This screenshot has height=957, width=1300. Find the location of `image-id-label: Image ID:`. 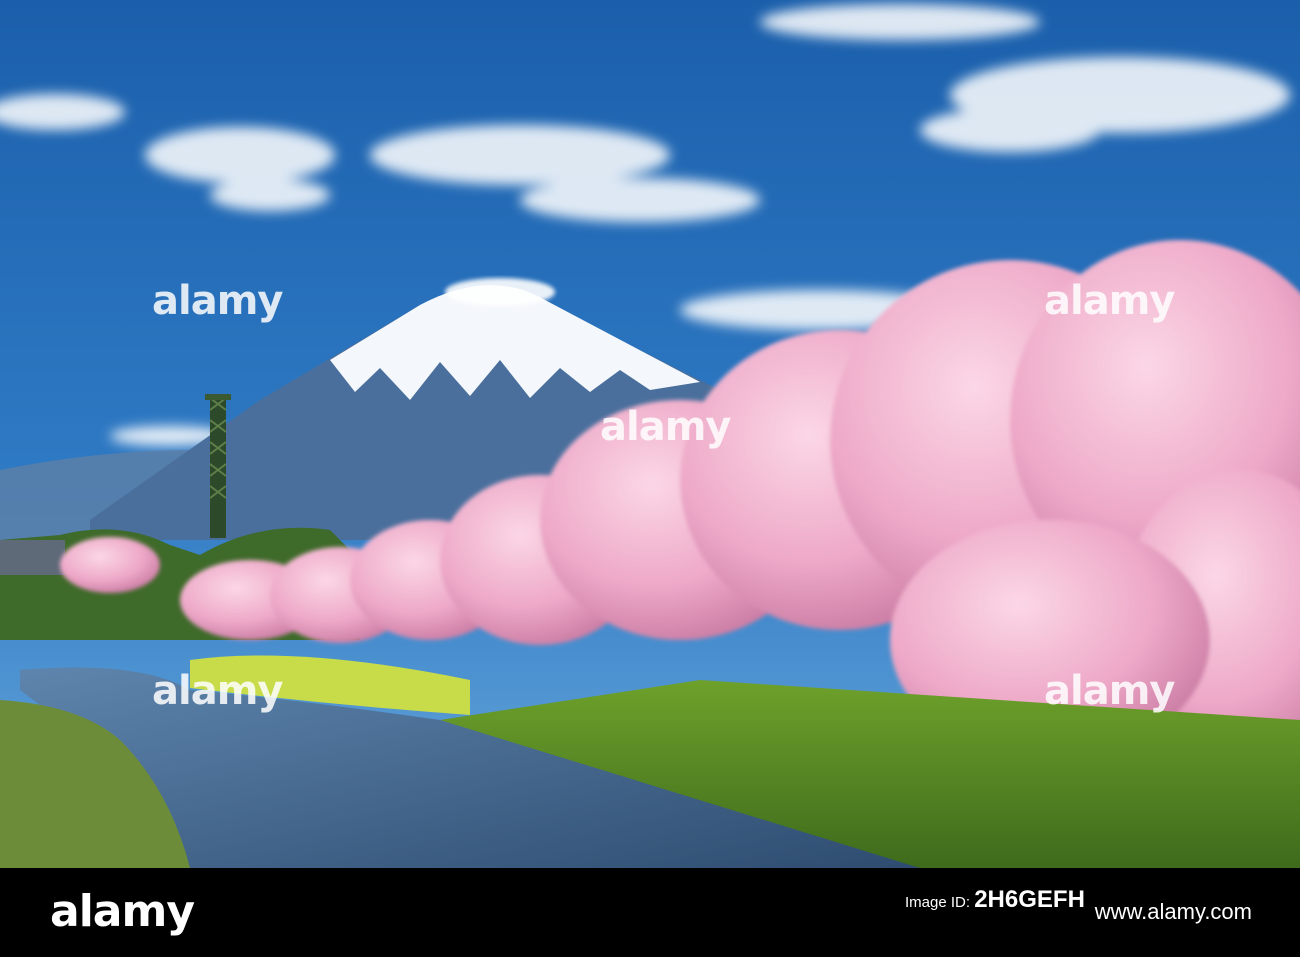

image-id-label: Image ID: is located at coordinates (938, 902).